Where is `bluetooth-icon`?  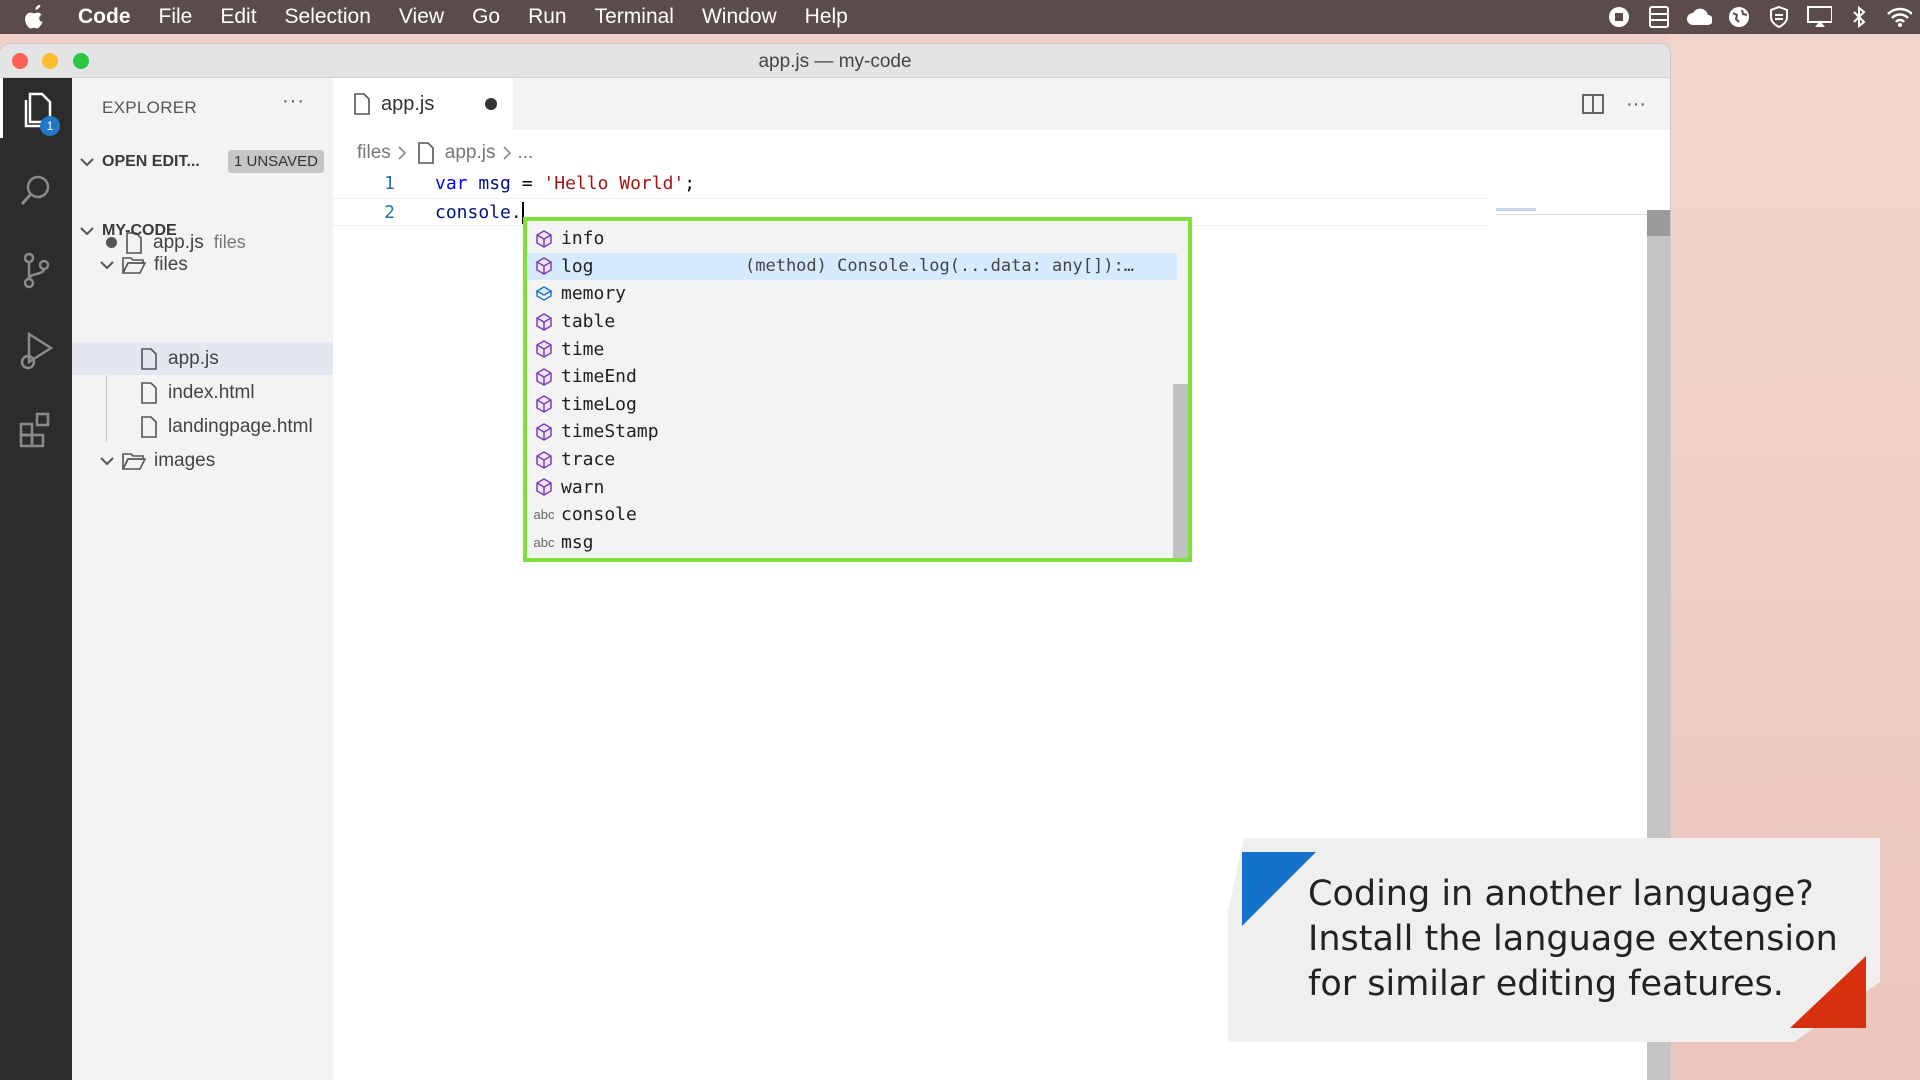 bluetooth-icon is located at coordinates (1859, 17).